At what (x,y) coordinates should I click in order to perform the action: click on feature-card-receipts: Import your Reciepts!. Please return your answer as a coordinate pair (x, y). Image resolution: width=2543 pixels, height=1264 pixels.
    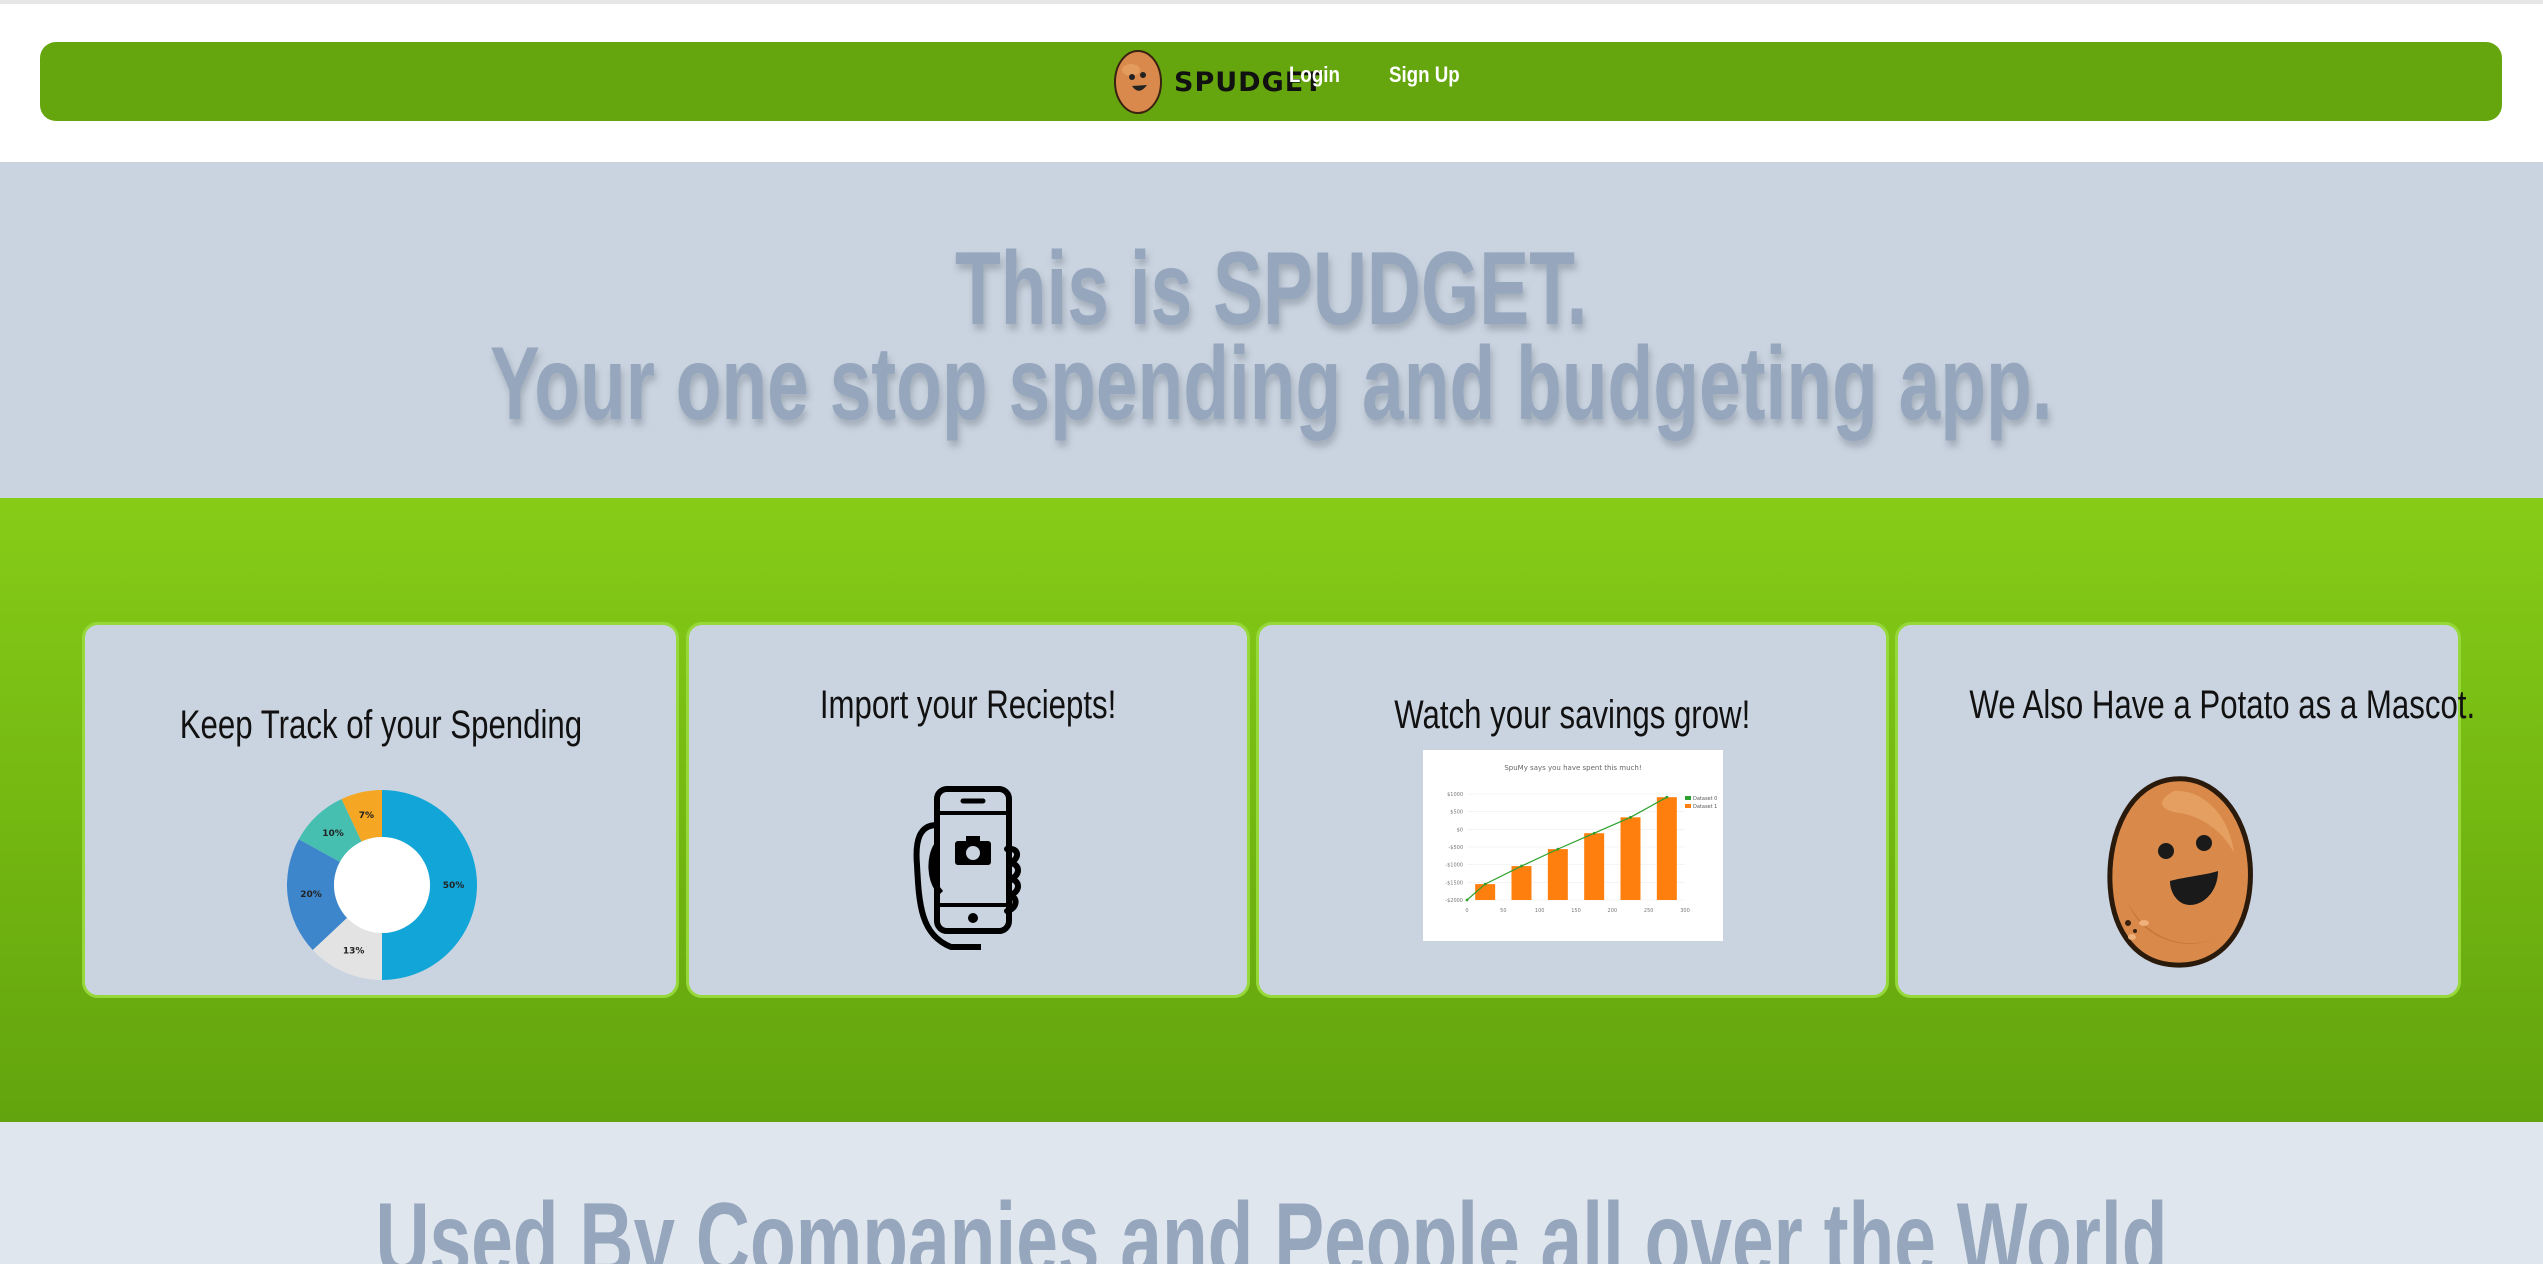
    Looking at the image, I should click on (968, 810).